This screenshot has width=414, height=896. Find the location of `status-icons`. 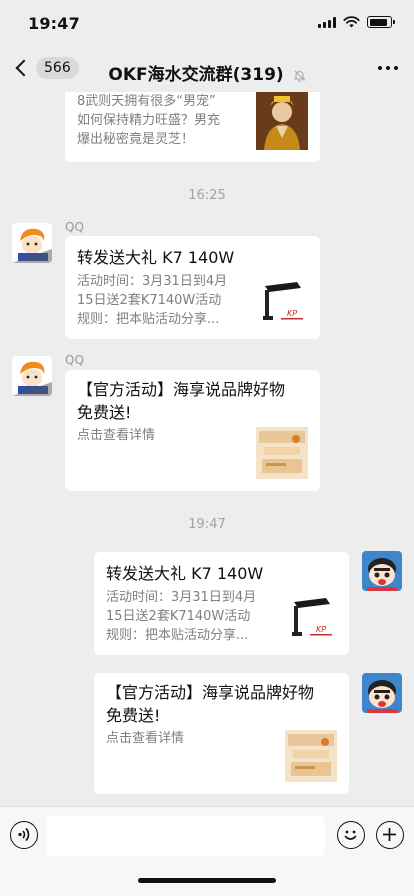

status-icons is located at coordinates (356, 22).